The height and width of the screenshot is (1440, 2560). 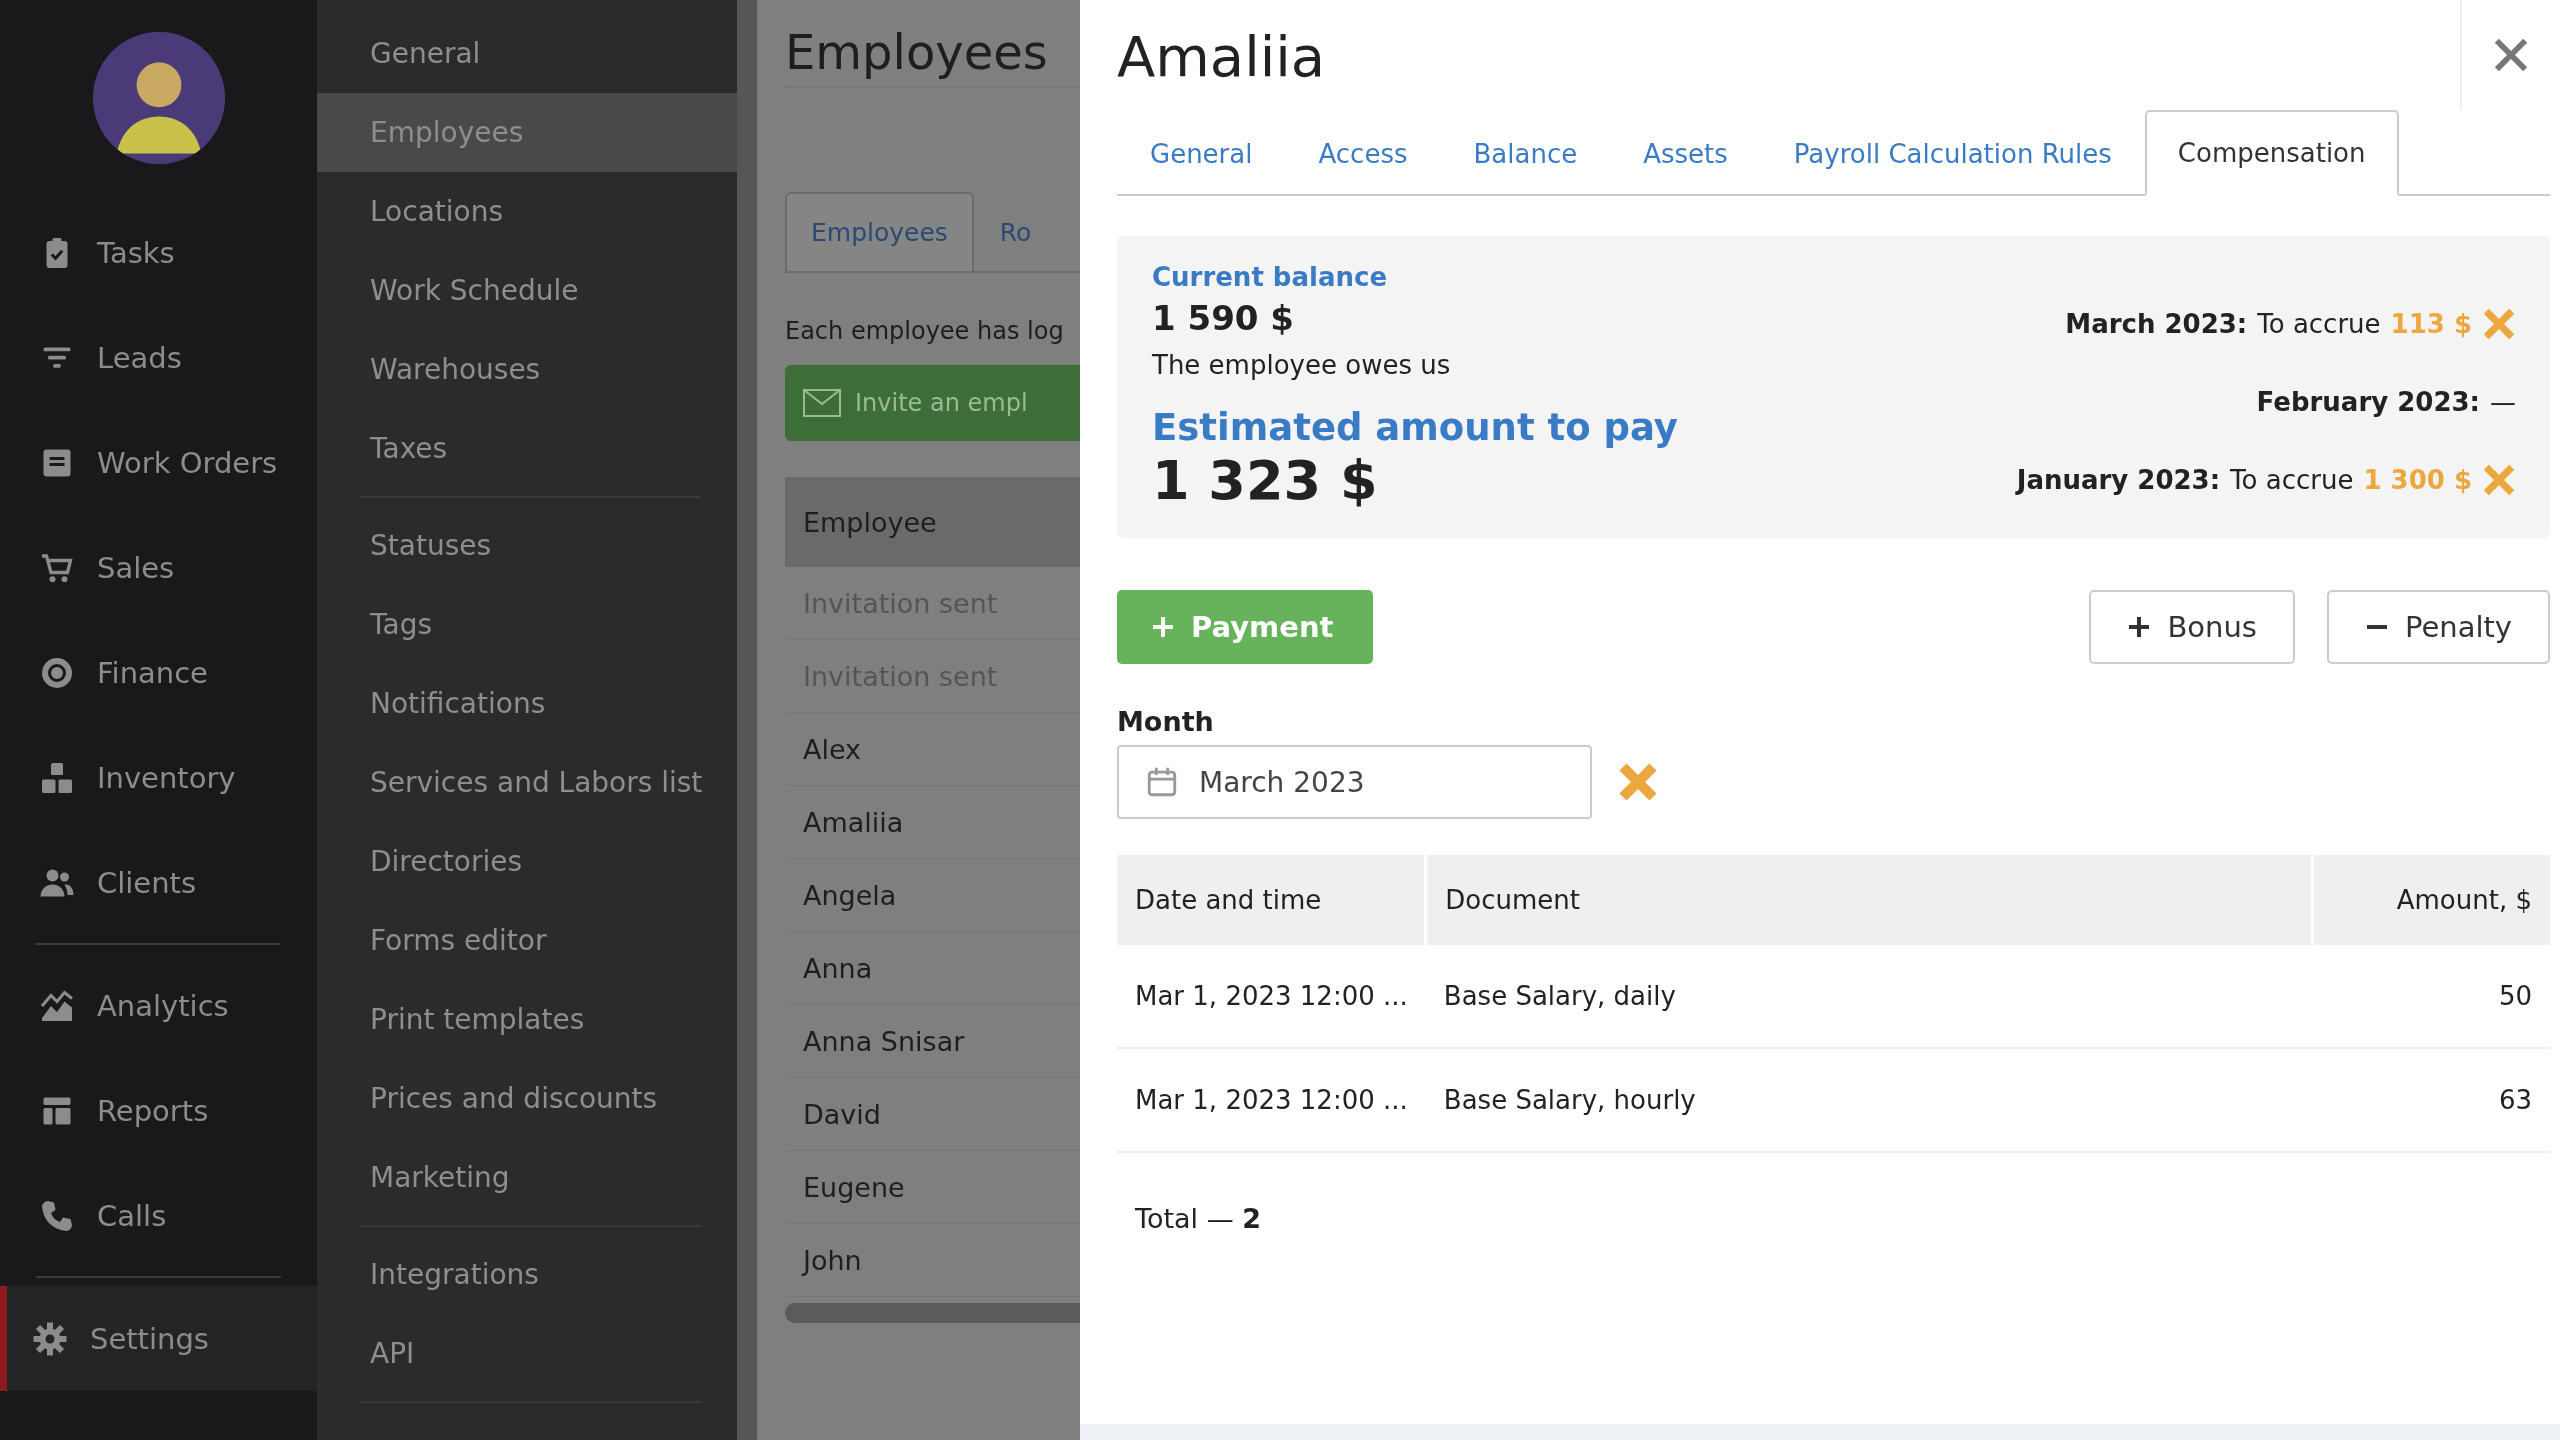 What do you see at coordinates (1003, 231) in the screenshot?
I see `tab: Ro` at bounding box center [1003, 231].